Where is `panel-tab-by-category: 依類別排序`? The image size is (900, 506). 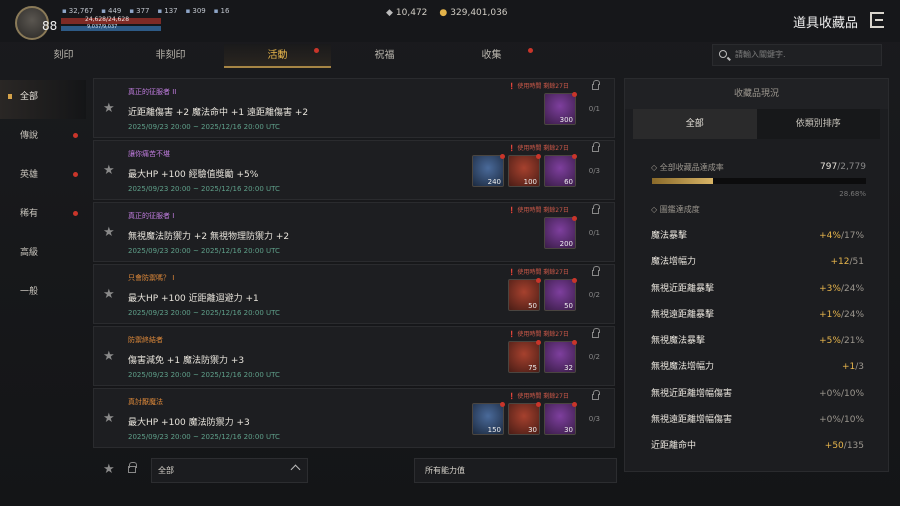 panel-tab-by-category: 依類別排序 is located at coordinates (819, 124).